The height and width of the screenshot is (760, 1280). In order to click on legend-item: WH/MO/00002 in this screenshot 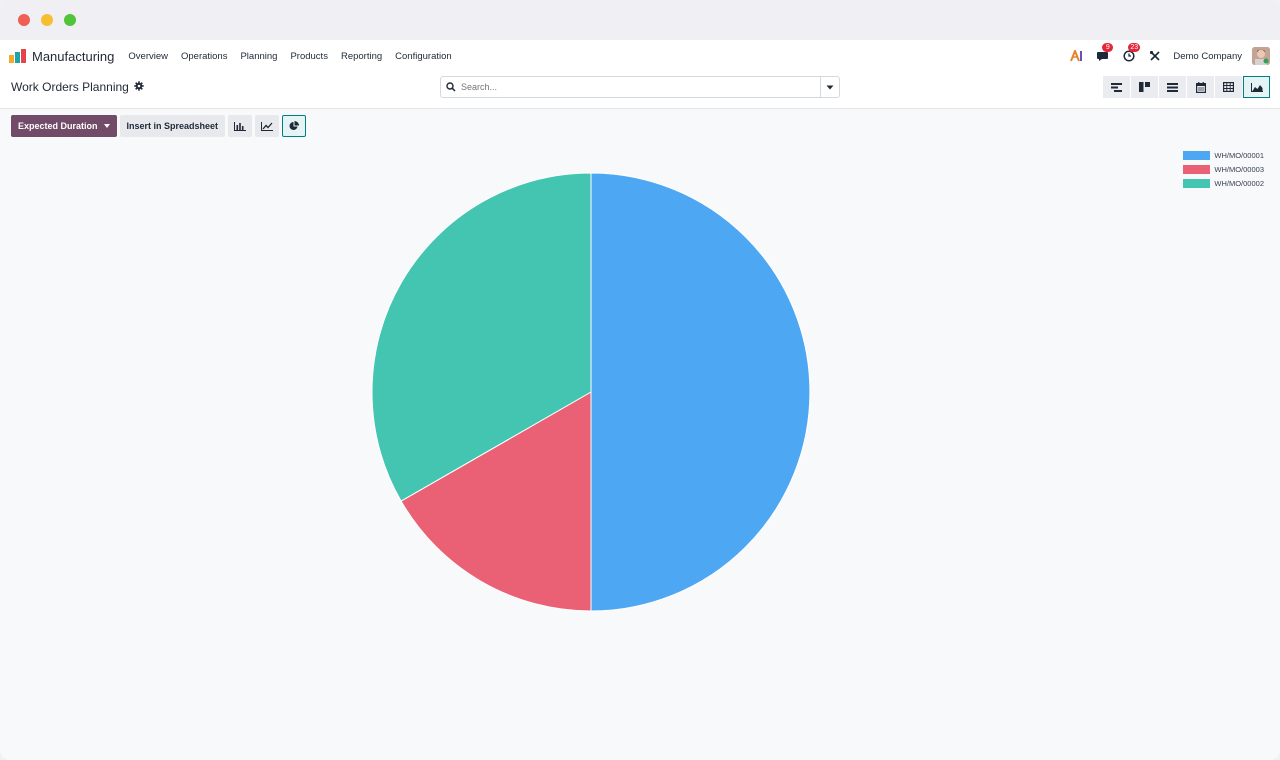, I will do `click(1223, 183)`.